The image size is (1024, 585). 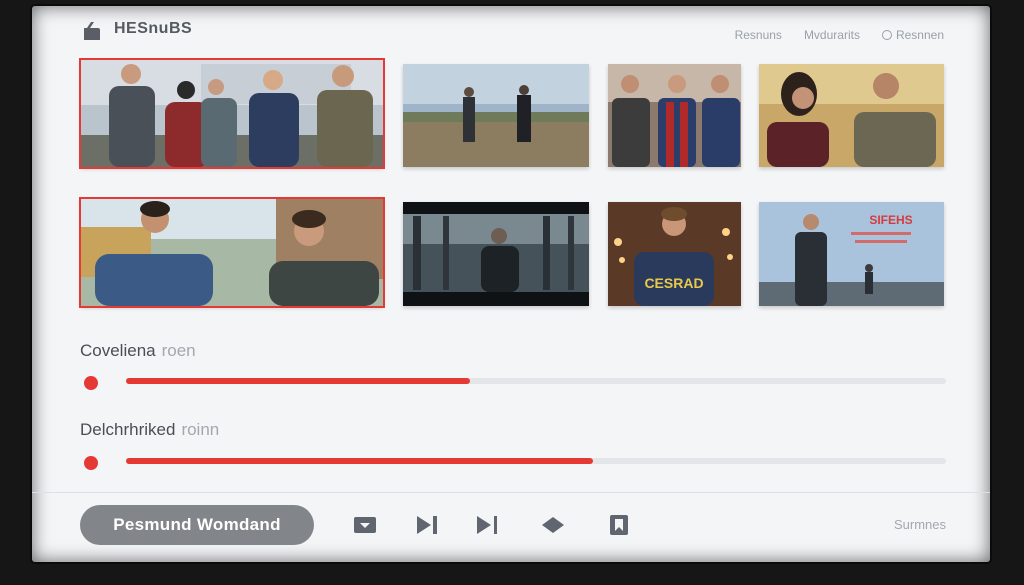 What do you see at coordinates (886, 35) in the screenshot?
I see `circle-icon` at bounding box center [886, 35].